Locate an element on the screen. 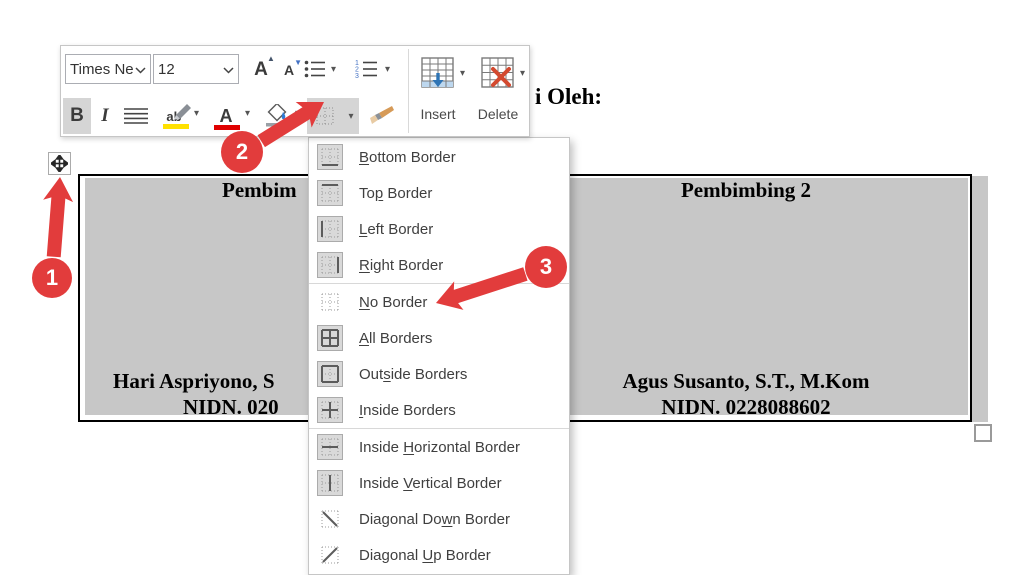 This screenshot has width=1021, height=575. svg-text: 1 is located at coordinates (52, 277).